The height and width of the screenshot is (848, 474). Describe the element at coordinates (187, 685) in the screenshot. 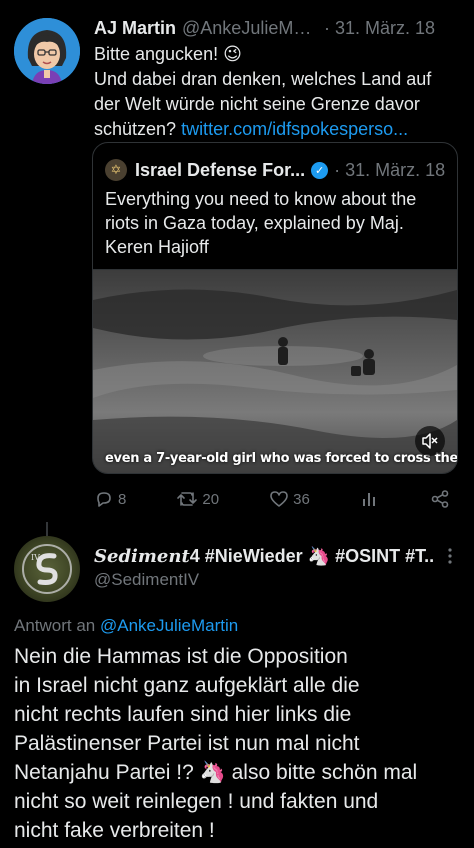

I see `tweet-text-line: in Israel nicht ganz aufgeklärt alle die` at that location.